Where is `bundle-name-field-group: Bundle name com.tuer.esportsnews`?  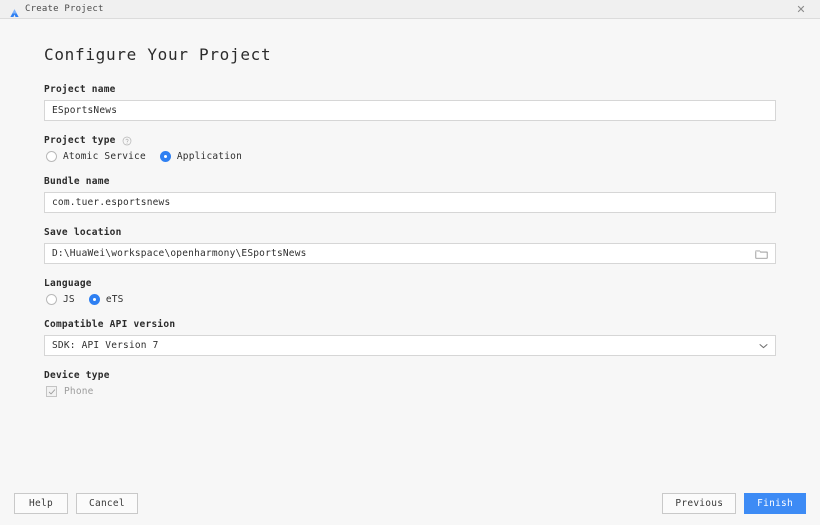
bundle-name-field-group: Bundle name com.tuer.esportsnews is located at coordinates (410, 194).